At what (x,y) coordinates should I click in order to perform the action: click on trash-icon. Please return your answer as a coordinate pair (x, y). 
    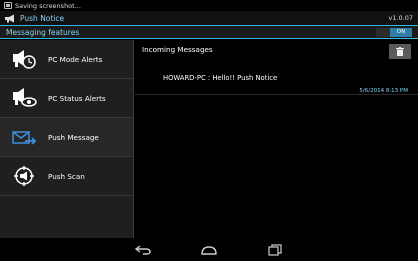
    Looking at the image, I should click on (400, 51).